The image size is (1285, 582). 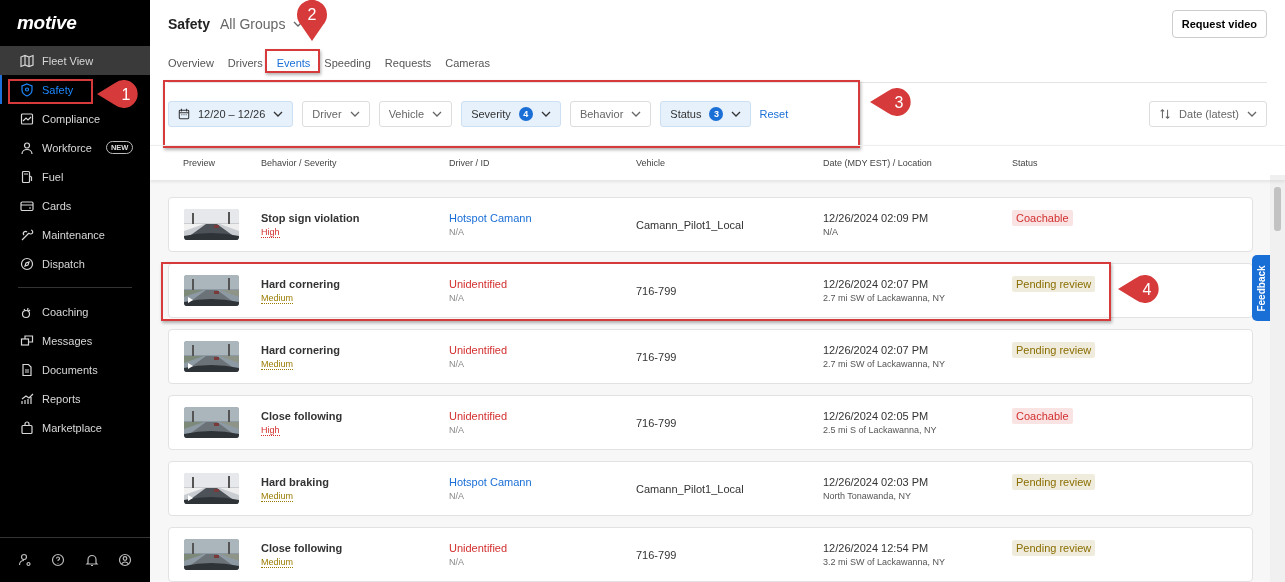 What do you see at coordinates (27, 89) in the screenshot?
I see `shield-icon` at bounding box center [27, 89].